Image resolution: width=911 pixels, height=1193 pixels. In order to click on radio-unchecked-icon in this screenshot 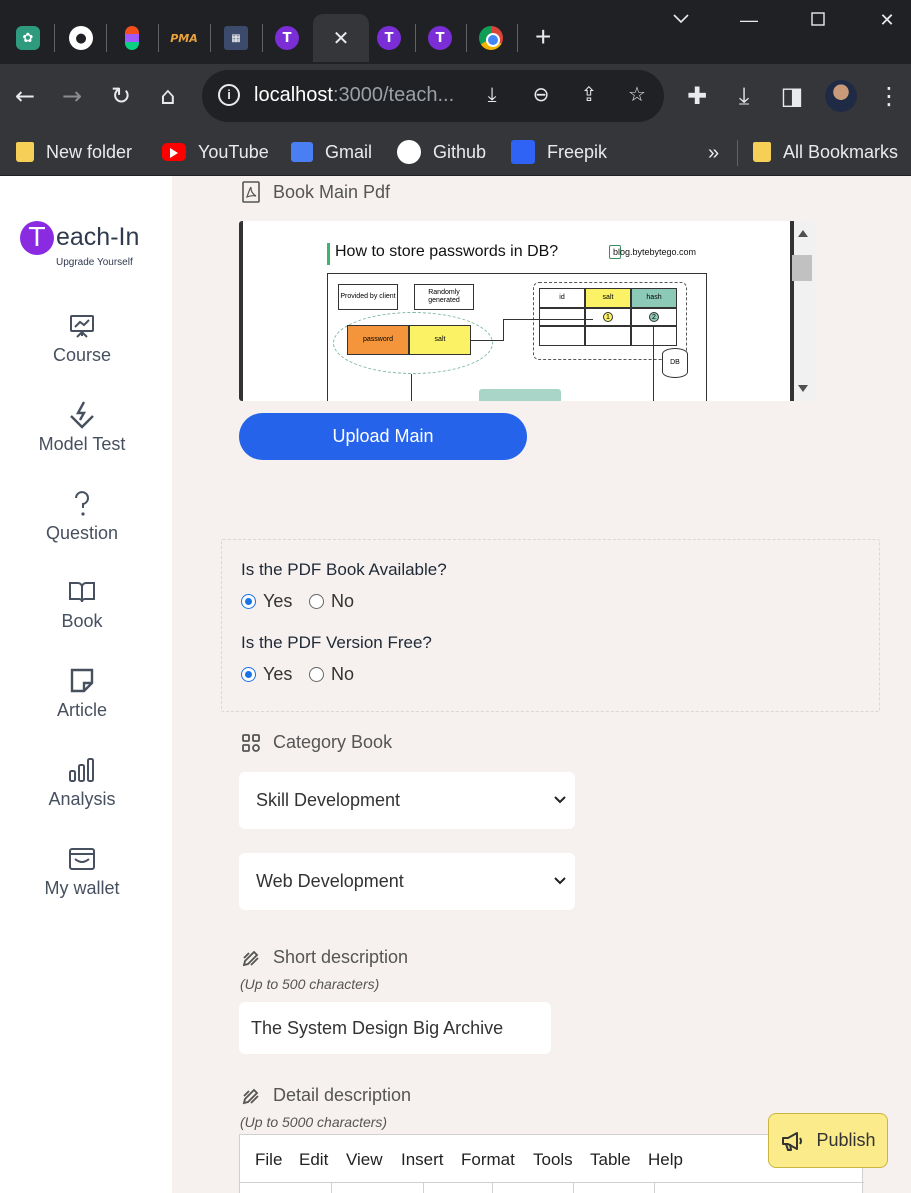, I will do `click(316, 674)`.